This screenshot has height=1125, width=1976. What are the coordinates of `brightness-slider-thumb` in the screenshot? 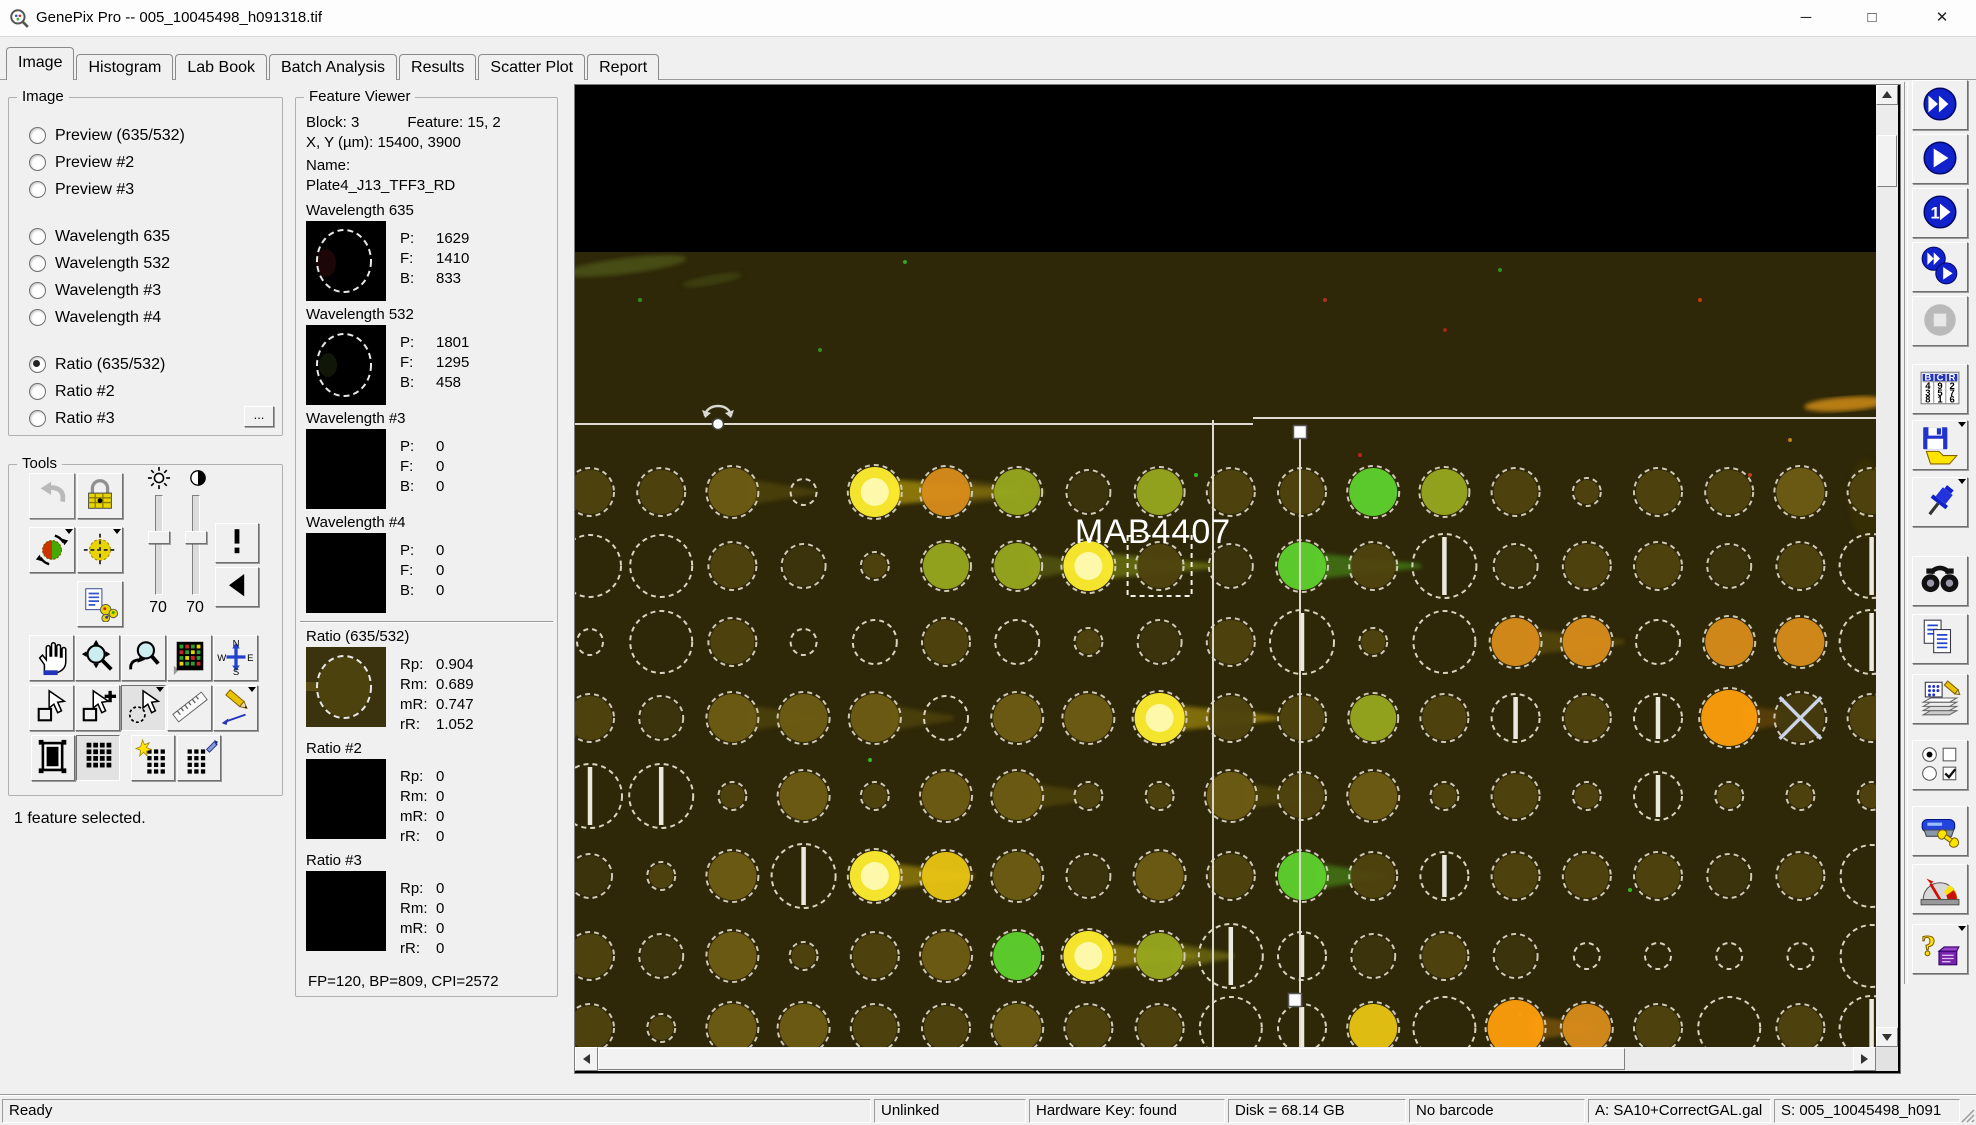 It's located at (159, 537).